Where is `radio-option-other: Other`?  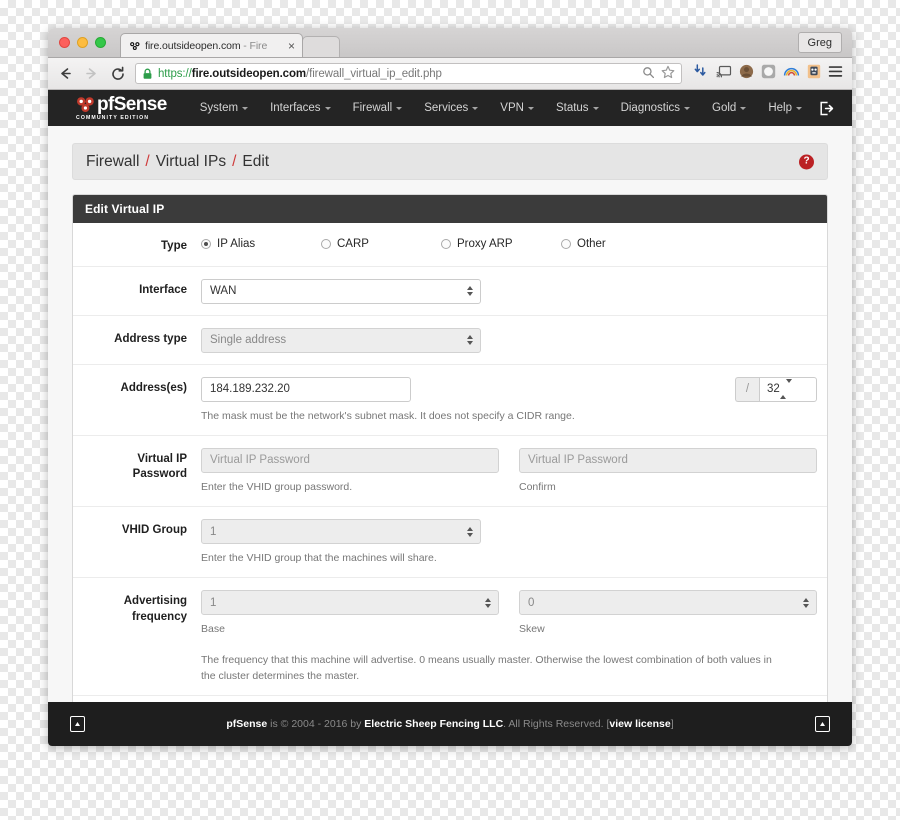
radio-option-other: Other is located at coordinates (621, 244).